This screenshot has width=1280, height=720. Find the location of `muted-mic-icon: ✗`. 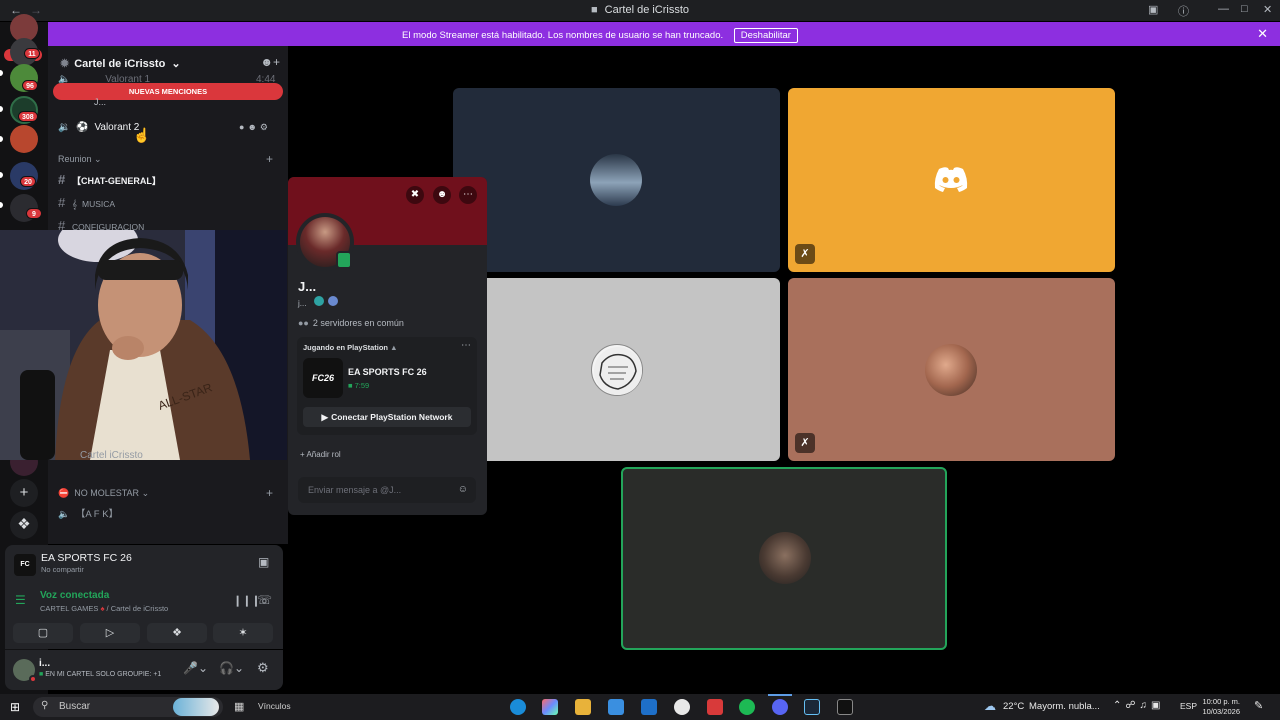

muted-mic-icon: ✗ is located at coordinates (805, 254).